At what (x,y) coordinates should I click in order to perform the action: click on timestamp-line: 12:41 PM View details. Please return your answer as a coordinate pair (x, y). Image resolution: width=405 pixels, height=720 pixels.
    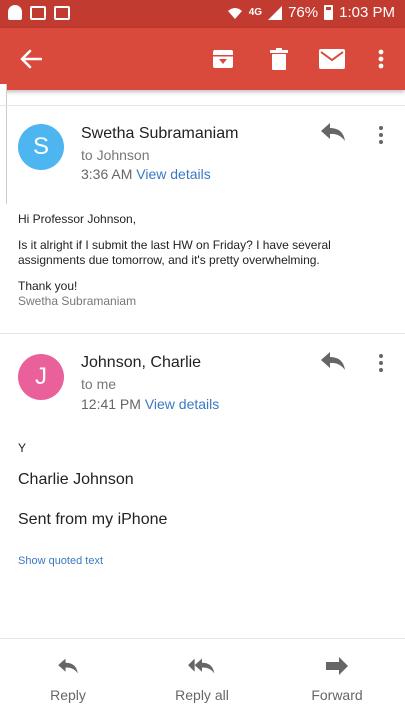
    Looking at the image, I should click on (150, 404).